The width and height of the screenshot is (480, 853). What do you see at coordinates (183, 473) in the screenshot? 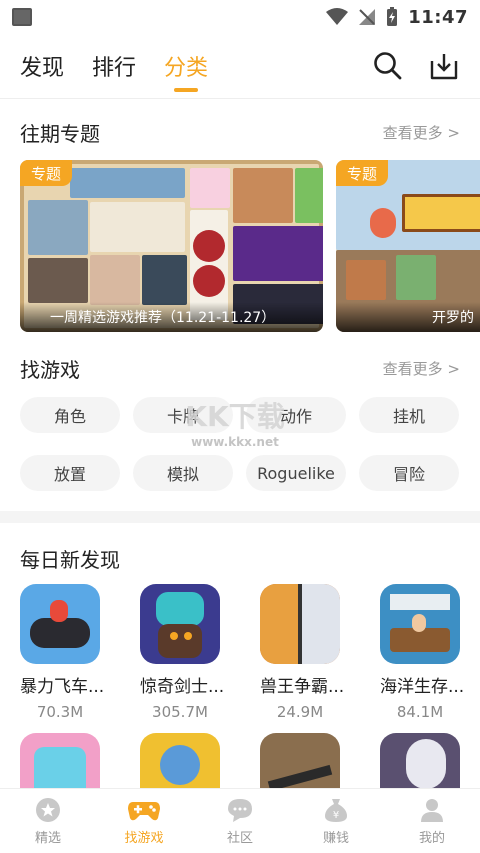
I see `genre-chip: 模拟` at bounding box center [183, 473].